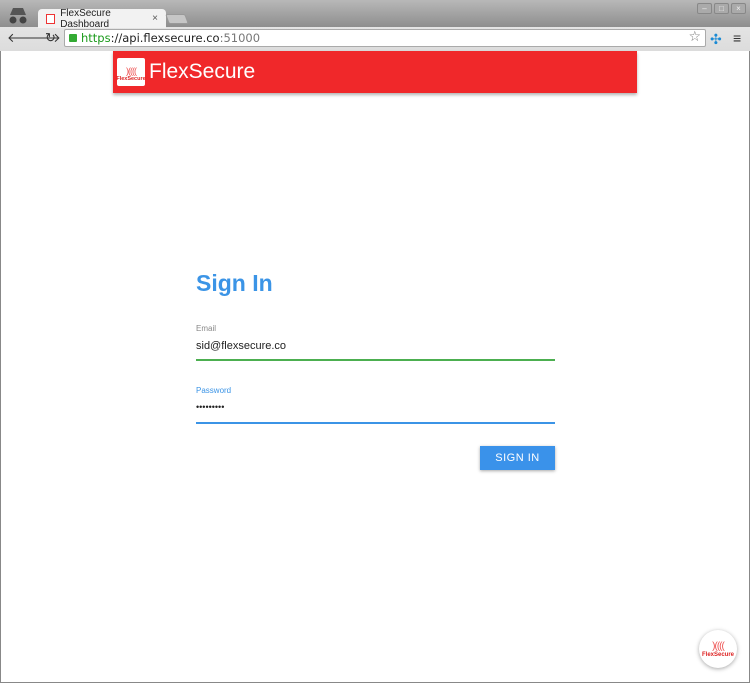  Describe the element at coordinates (116, 38) in the screenshot. I see `url-sep: ://` at that location.